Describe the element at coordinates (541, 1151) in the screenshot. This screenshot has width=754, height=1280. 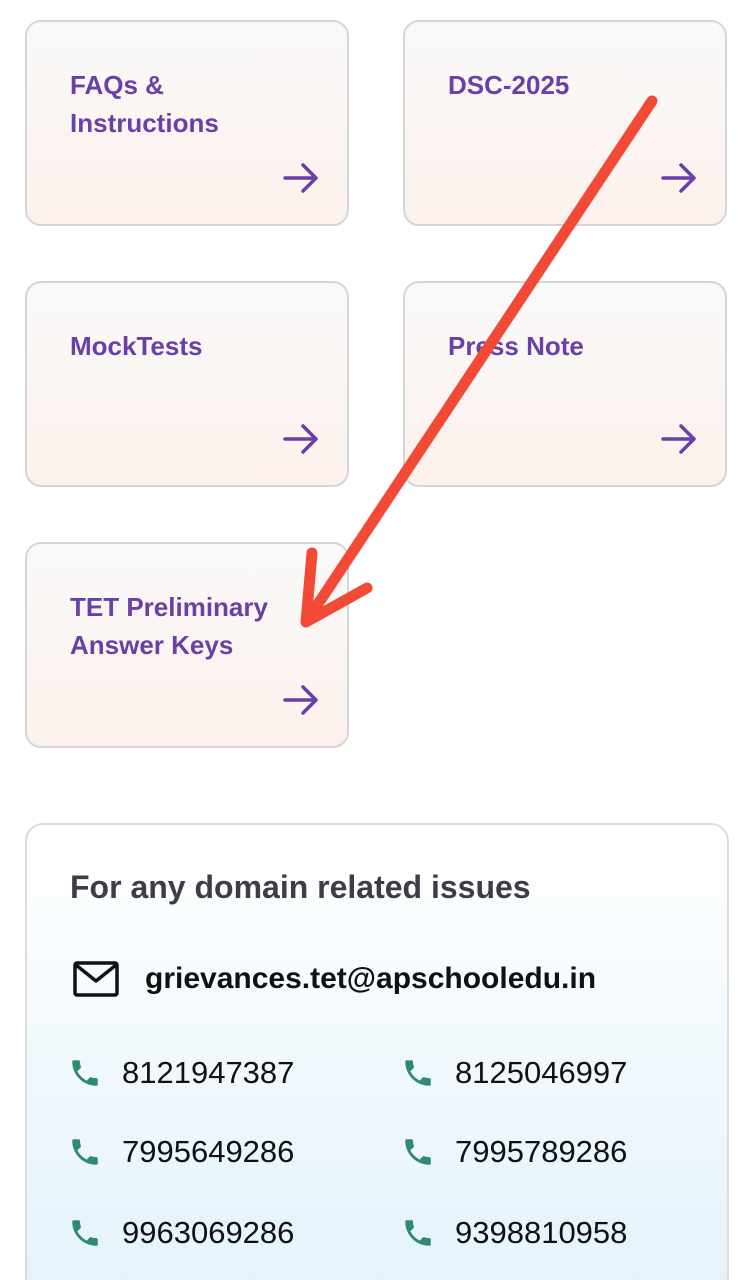
I see `phone-number: 7995789286` at that location.